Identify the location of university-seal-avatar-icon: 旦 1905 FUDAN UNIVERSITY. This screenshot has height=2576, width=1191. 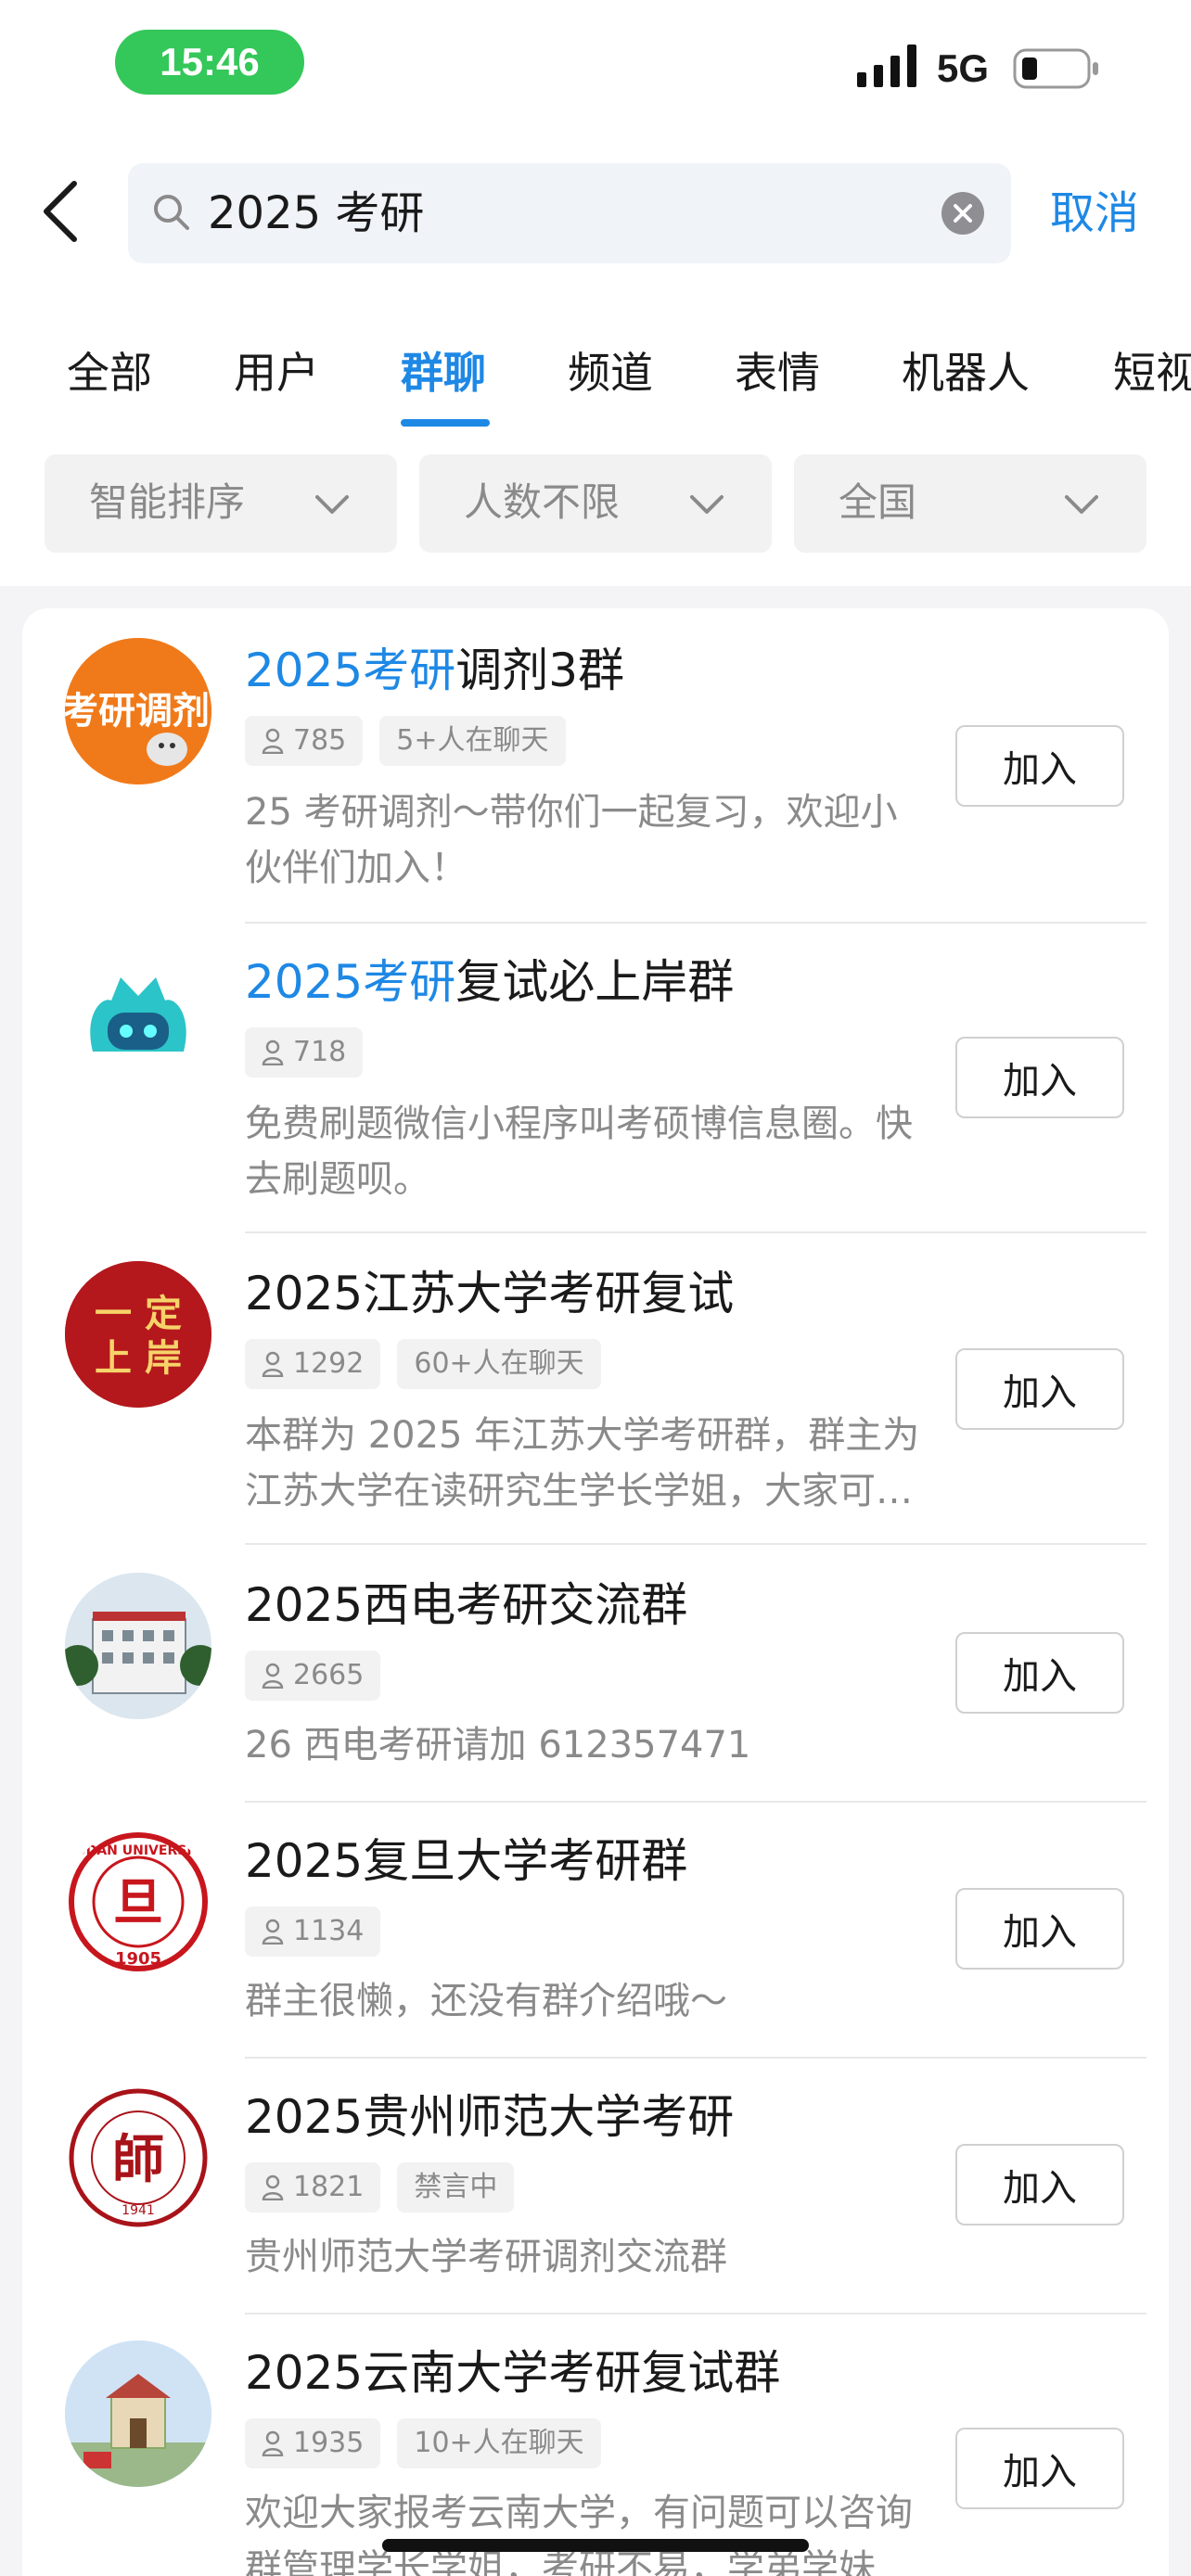
(138, 1902).